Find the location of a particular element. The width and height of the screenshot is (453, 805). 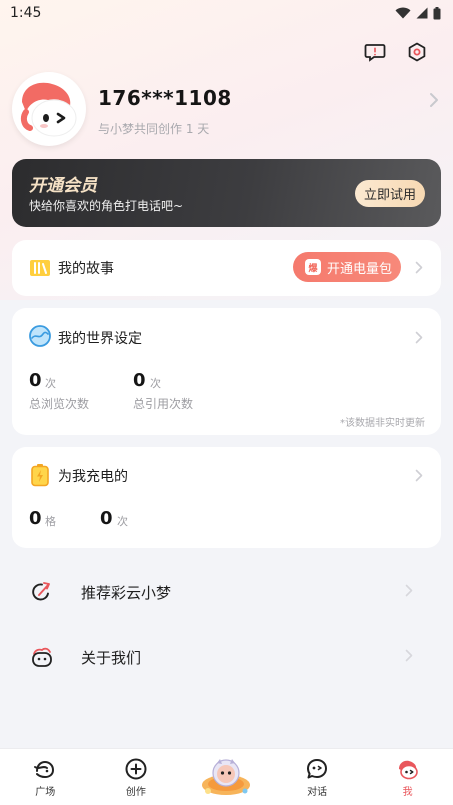

total-references-value: 0 is located at coordinates (139, 380).